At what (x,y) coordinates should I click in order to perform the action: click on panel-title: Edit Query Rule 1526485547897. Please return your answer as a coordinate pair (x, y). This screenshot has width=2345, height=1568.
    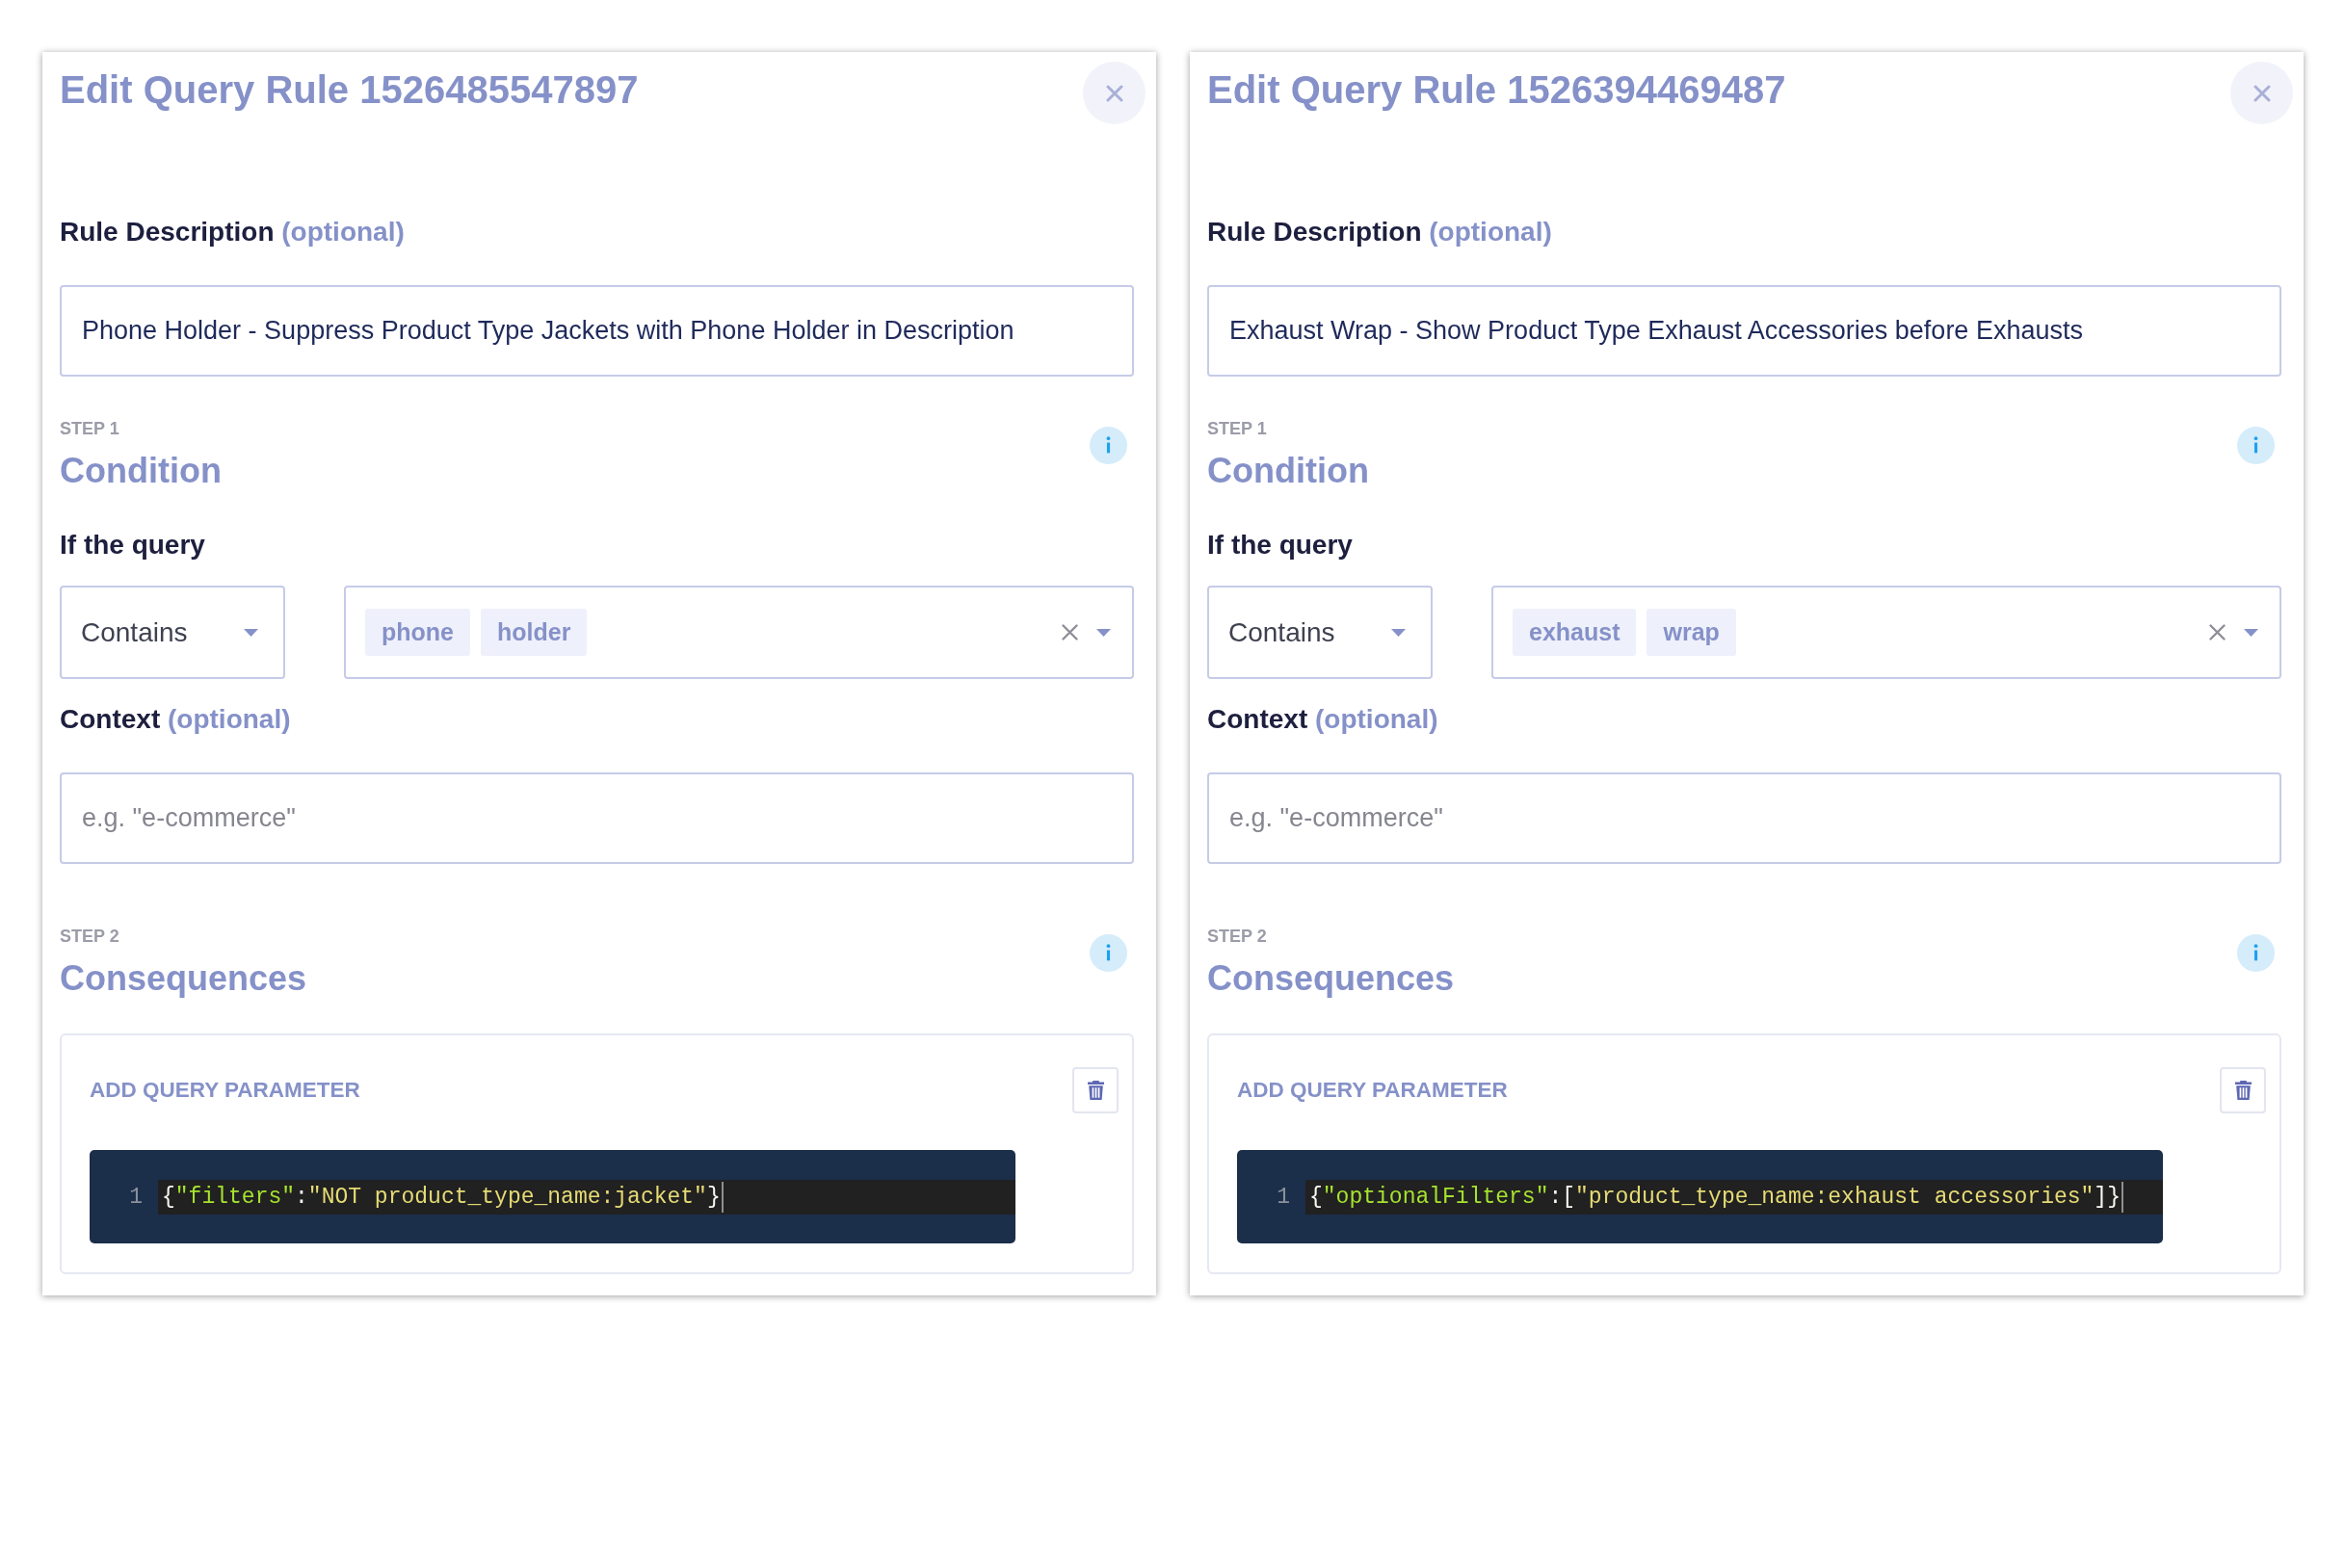
    Looking at the image, I should click on (349, 90).